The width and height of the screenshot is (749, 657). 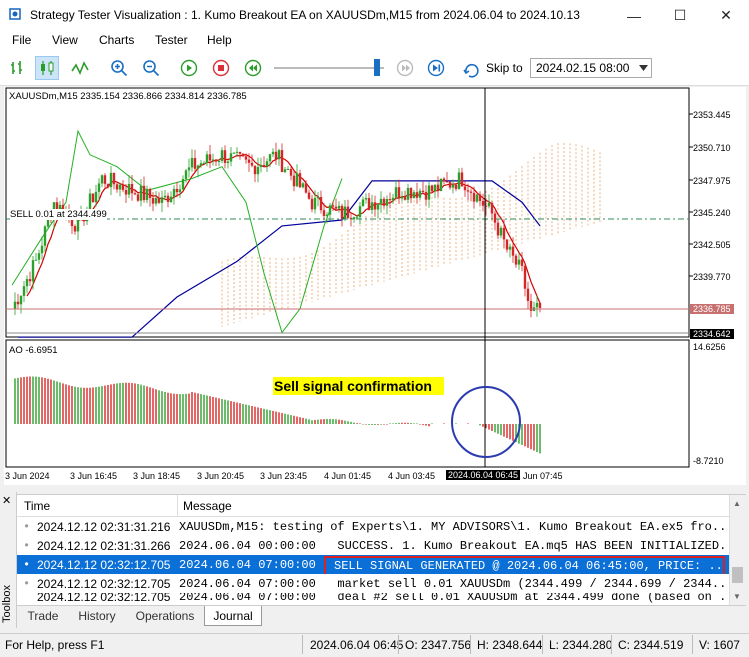 What do you see at coordinates (737, 550) in the screenshot?
I see `journal-scrollbar: ▲ ▼` at bounding box center [737, 550].